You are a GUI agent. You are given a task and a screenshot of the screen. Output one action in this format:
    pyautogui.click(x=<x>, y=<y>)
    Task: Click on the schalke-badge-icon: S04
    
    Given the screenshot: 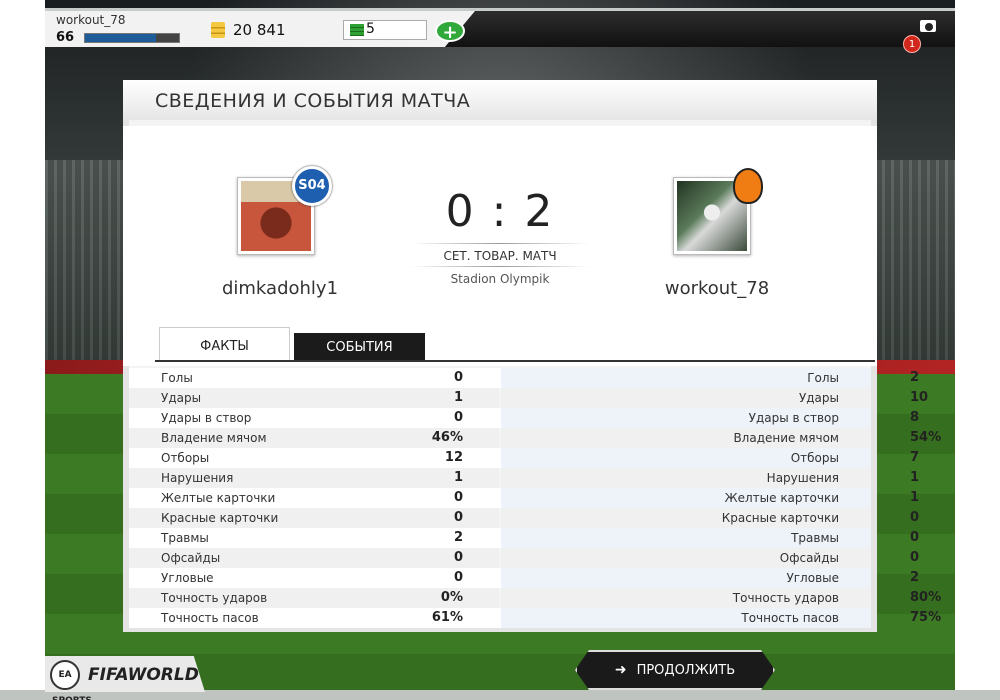 What is the action you would take?
    pyautogui.click(x=312, y=186)
    